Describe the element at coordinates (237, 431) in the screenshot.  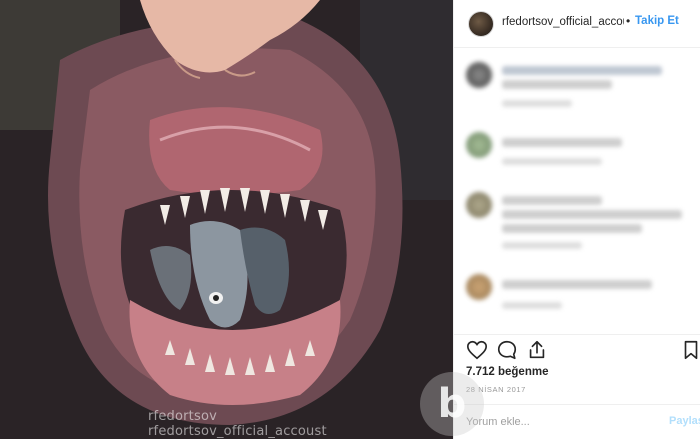
I see `photo-watermark-account: rfedortsov_official_accoust` at that location.